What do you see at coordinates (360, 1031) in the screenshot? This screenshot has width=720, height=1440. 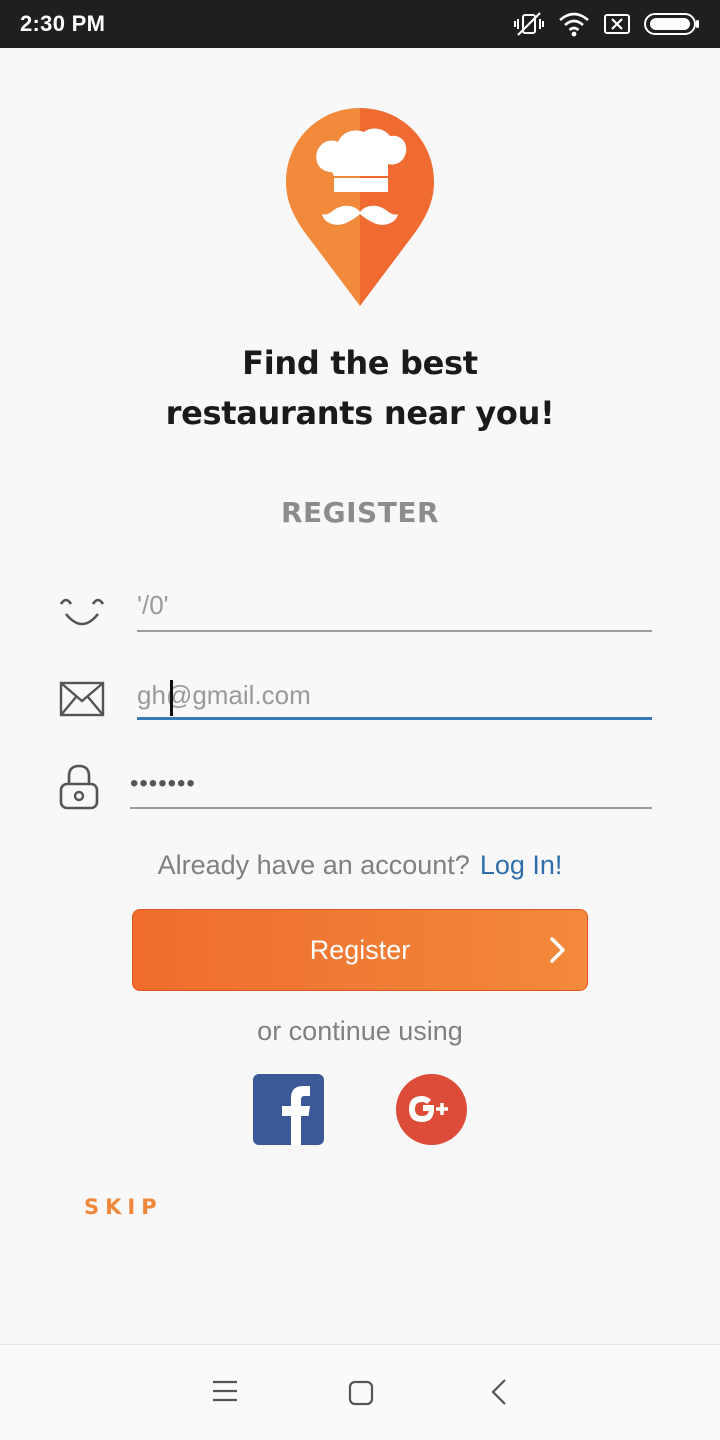 I see `social-prompt: or continue using` at bounding box center [360, 1031].